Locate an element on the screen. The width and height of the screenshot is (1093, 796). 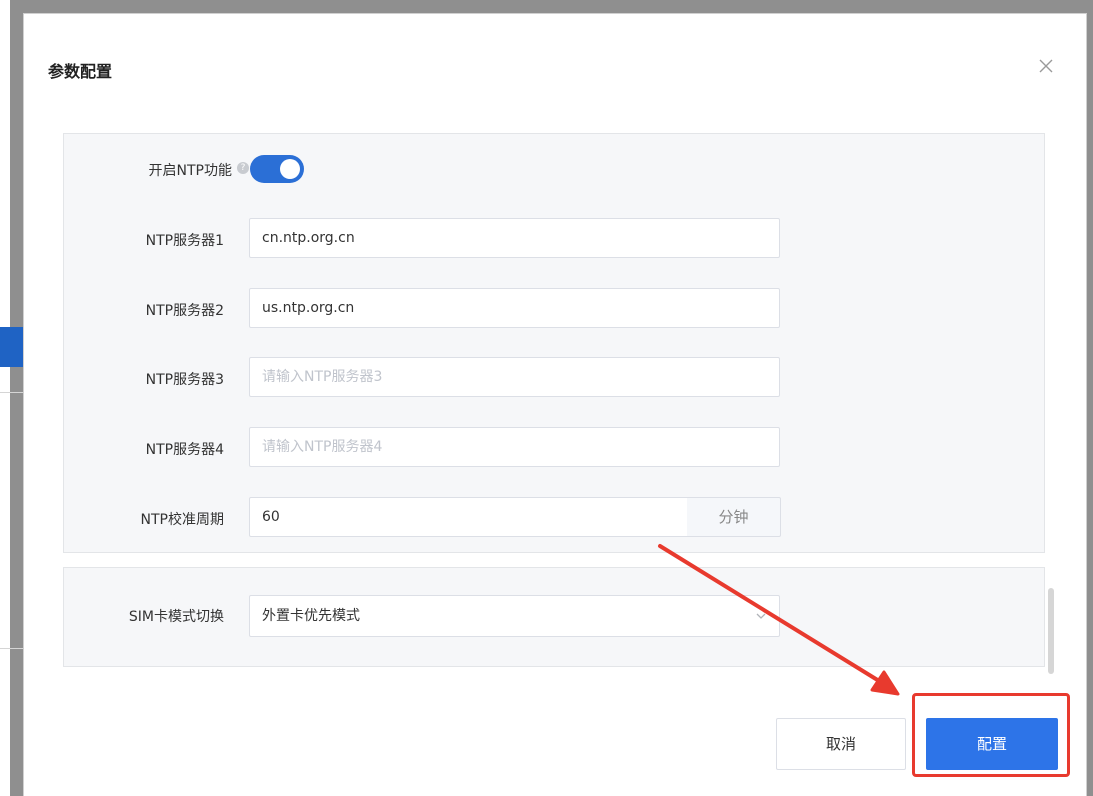
ntp-server-2-input is located at coordinates (514, 308).